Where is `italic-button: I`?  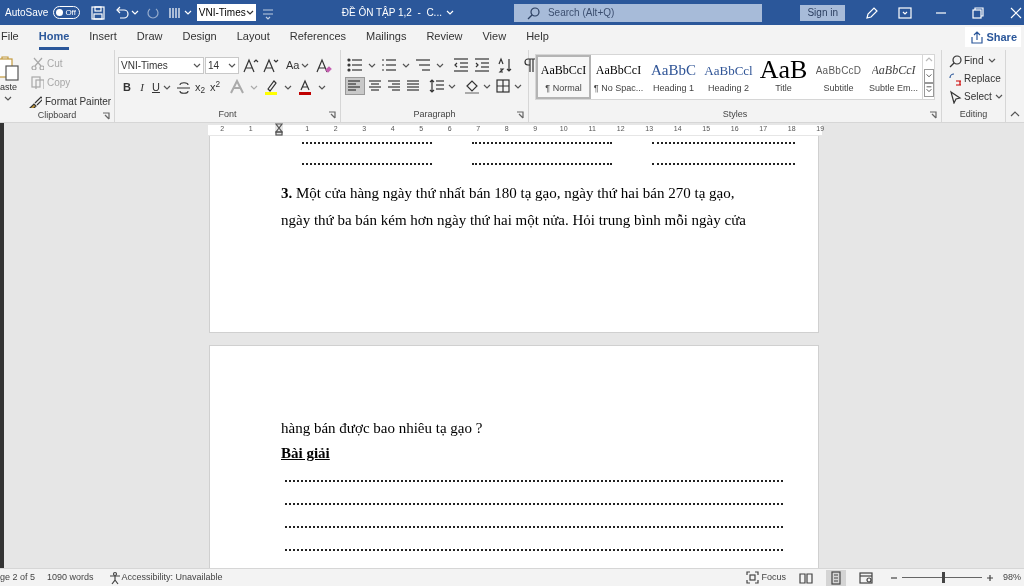
italic-button: I is located at coordinates (142, 87).